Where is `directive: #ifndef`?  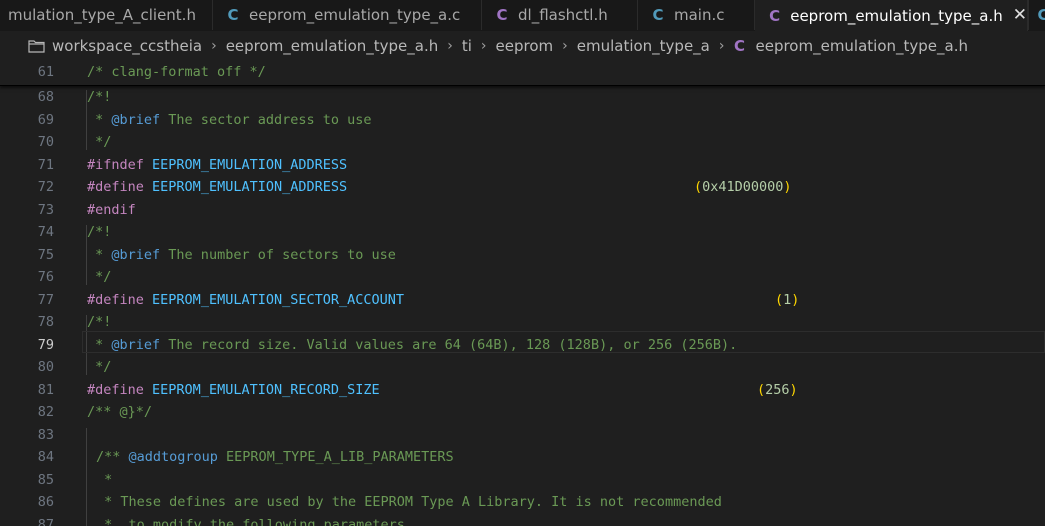 directive: #ifndef is located at coordinates (115, 164).